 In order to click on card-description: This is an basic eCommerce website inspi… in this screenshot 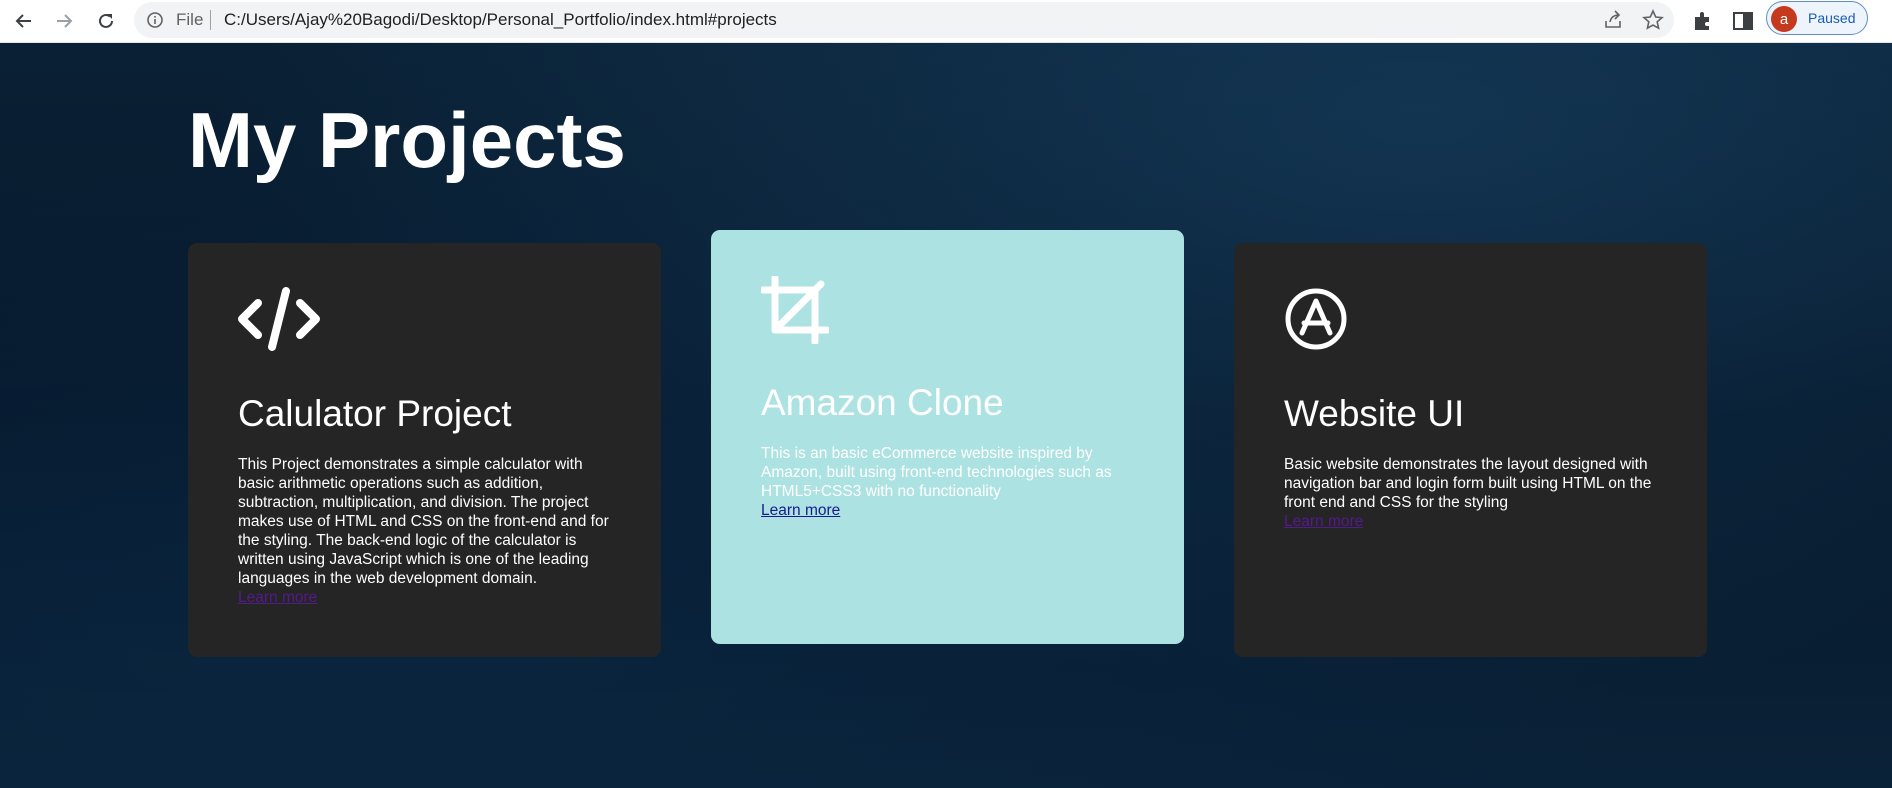, I will do `click(951, 482)`.